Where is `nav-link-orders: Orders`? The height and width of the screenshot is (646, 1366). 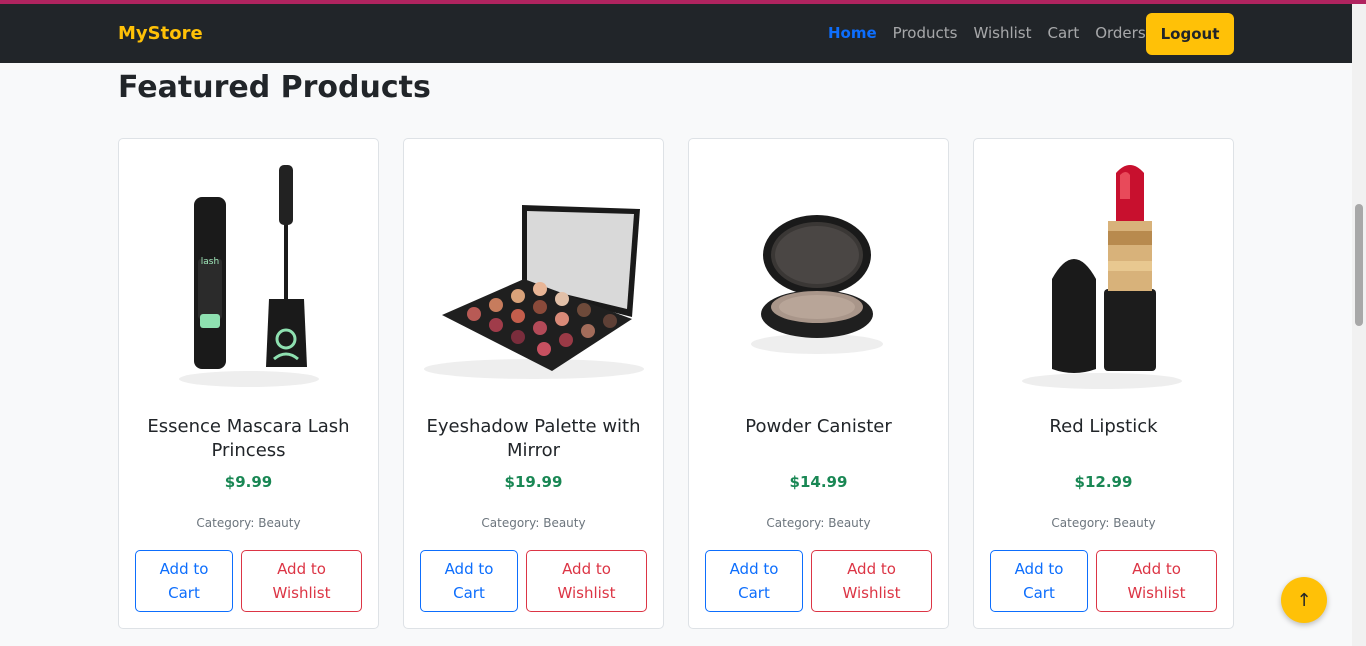
nav-link-orders: Orders is located at coordinates (1120, 33).